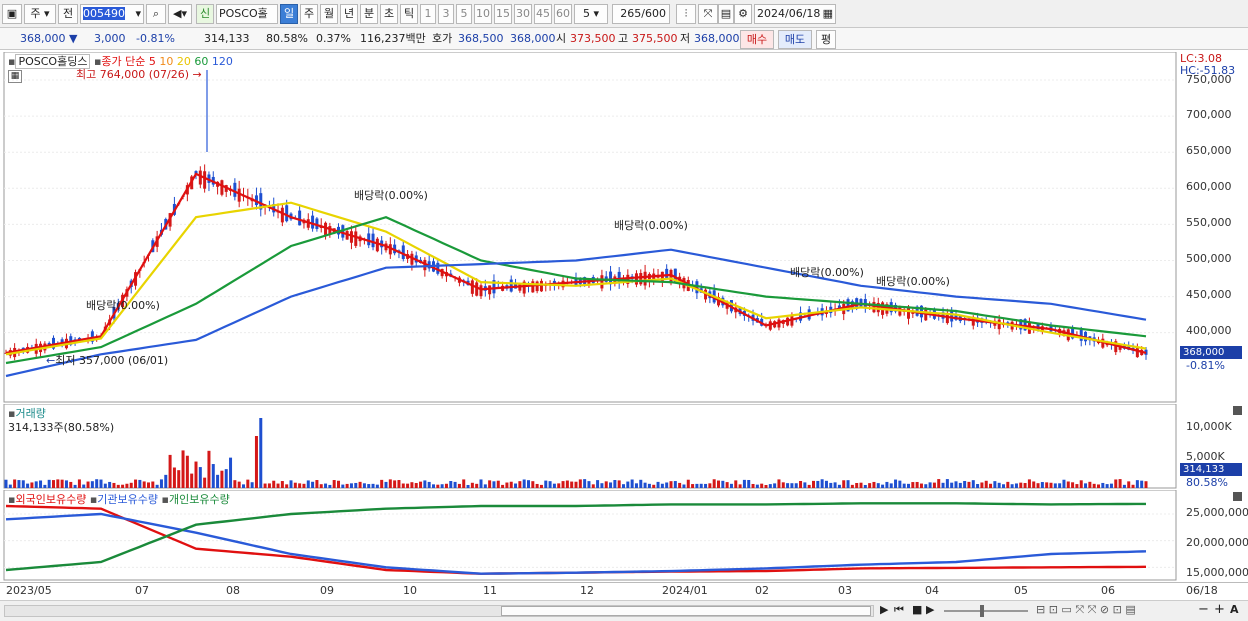 The image size is (1248, 621). Describe the element at coordinates (624, 447) in the screenshot. I see `volume-chart` at that location.